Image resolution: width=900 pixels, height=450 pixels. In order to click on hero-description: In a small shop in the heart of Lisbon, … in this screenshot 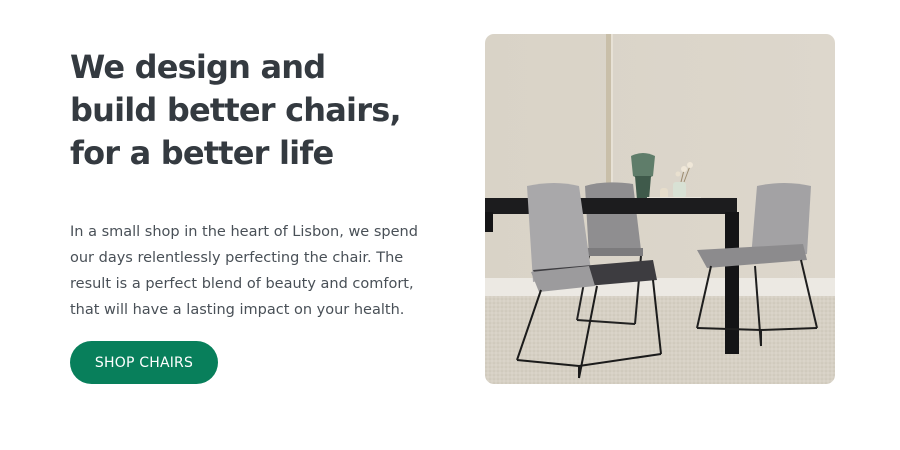, I will do `click(244, 271)`.